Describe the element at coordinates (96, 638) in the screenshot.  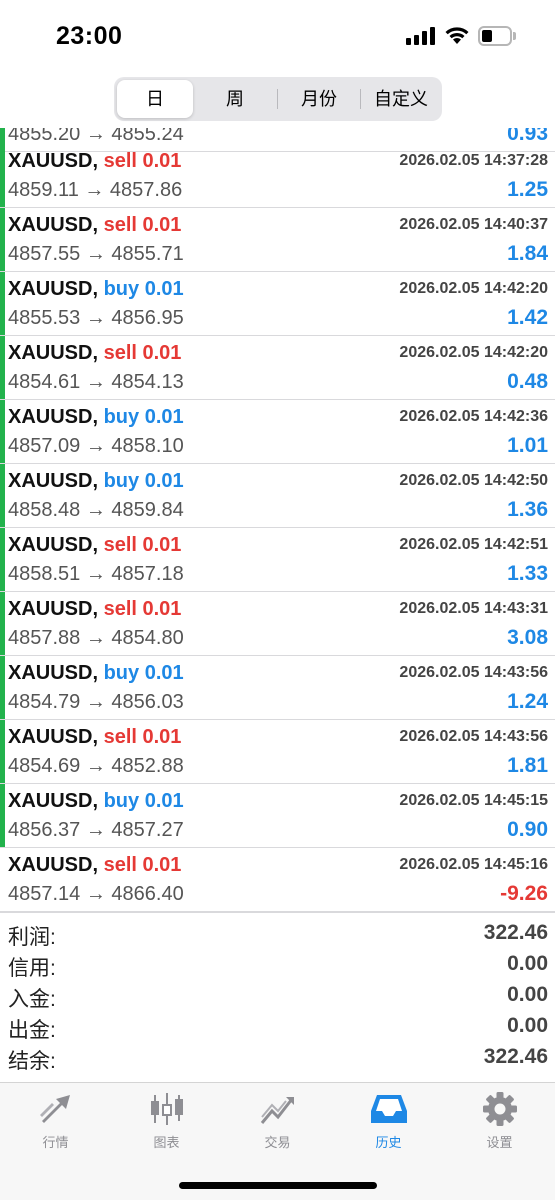
I see `trade-prices: 4857.88 → 4854.80` at that location.